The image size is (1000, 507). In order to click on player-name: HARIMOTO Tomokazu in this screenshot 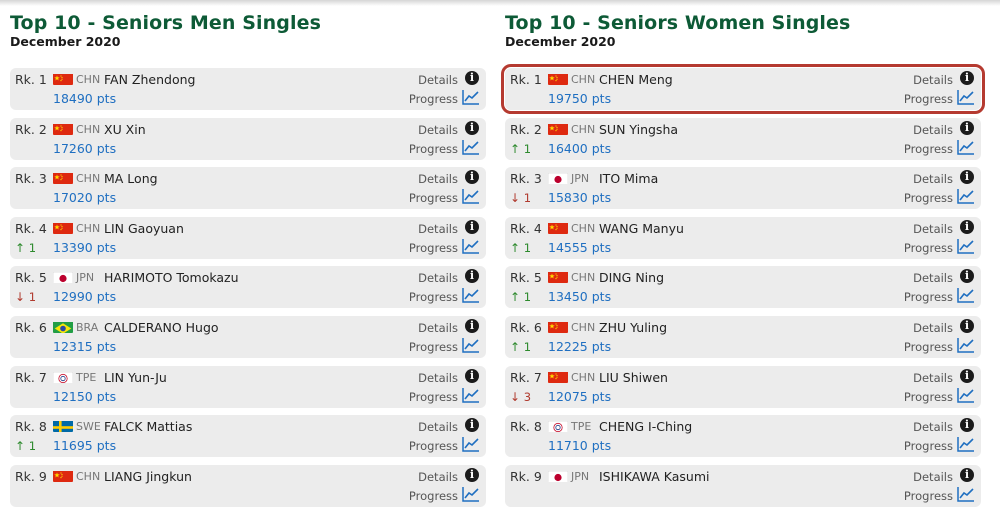, I will do `click(171, 277)`.